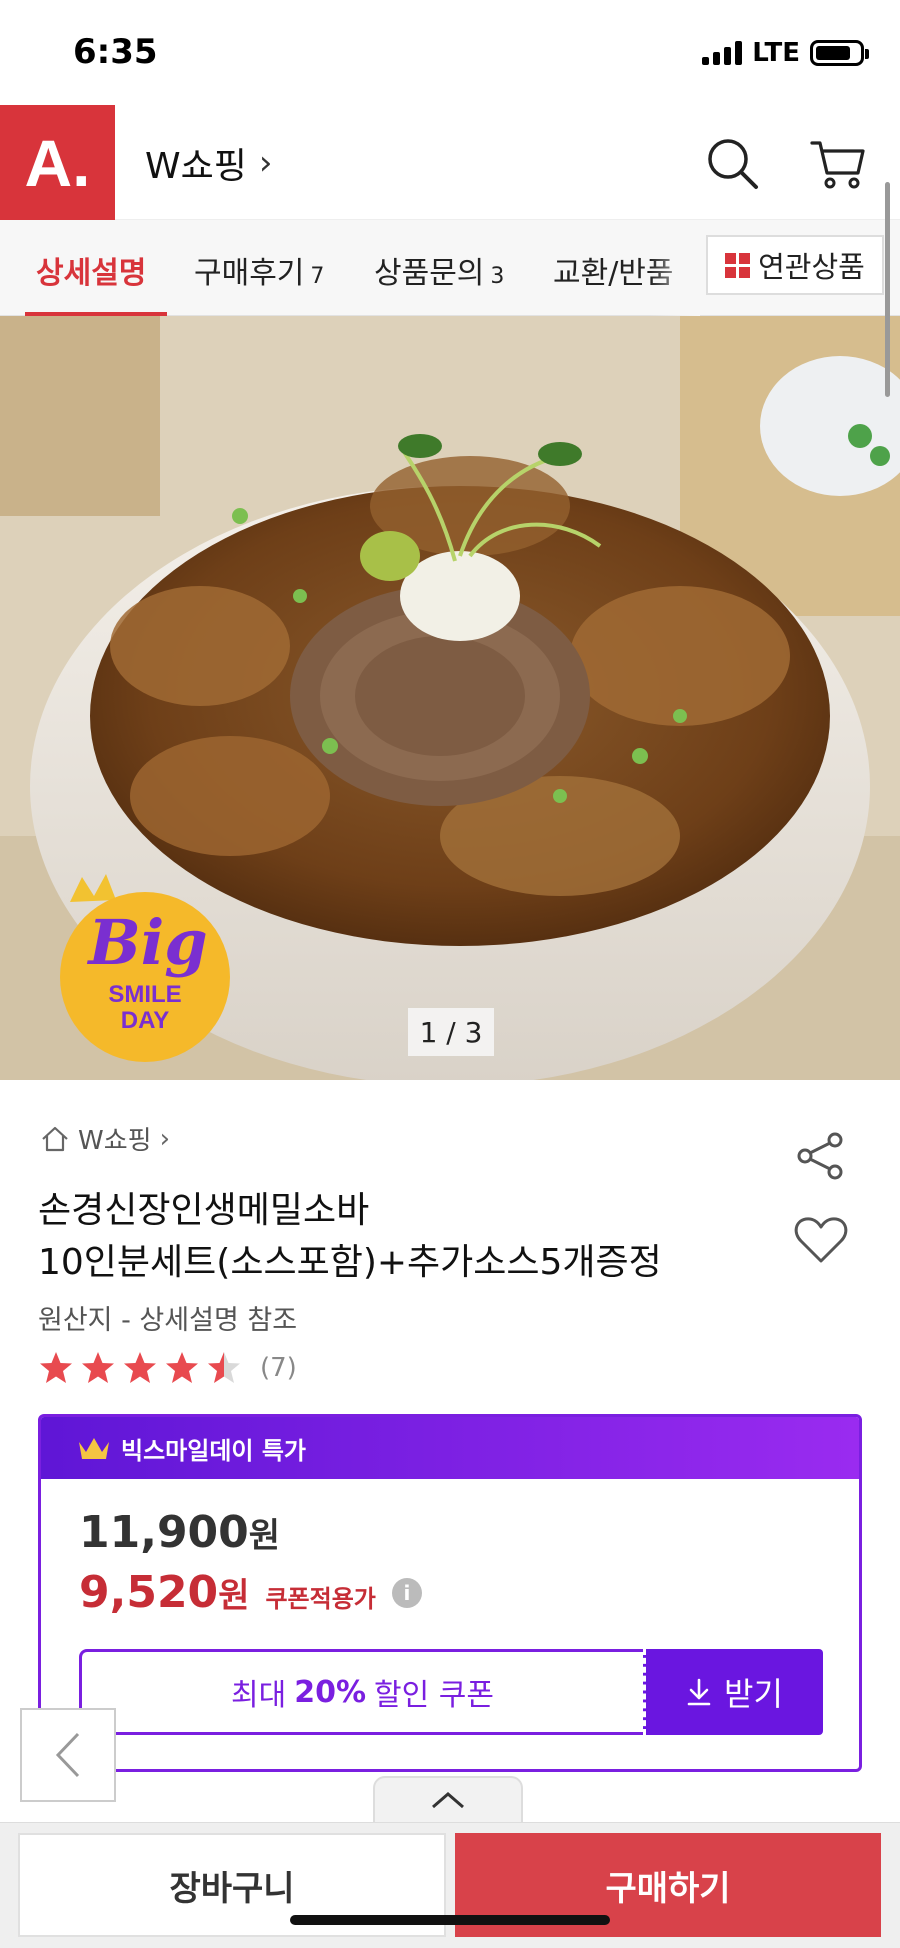 This screenshot has height=1948, width=900. I want to click on tab-count: 7, so click(317, 276).